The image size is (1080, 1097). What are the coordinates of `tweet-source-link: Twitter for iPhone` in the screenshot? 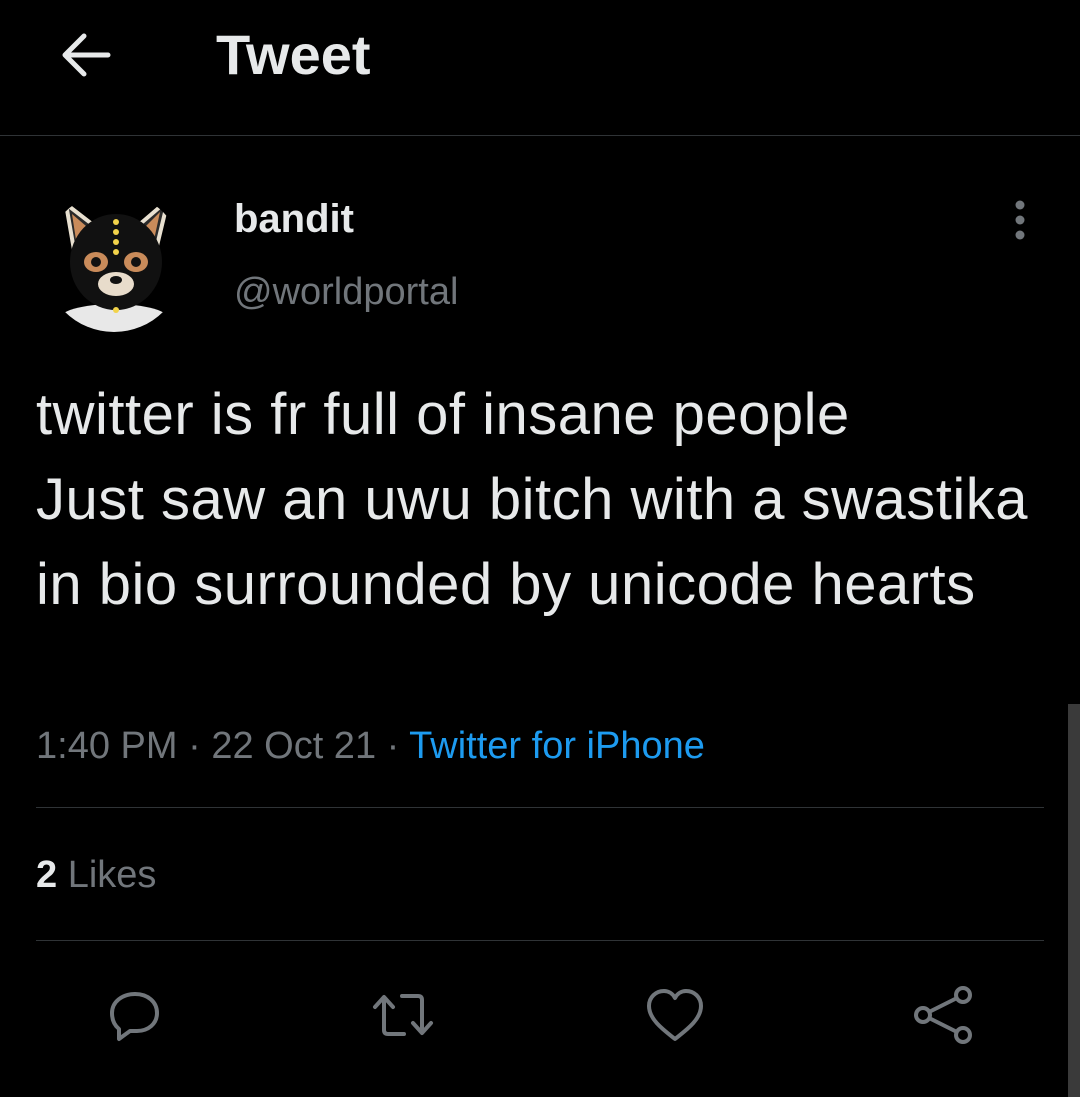 It's located at (557, 746).